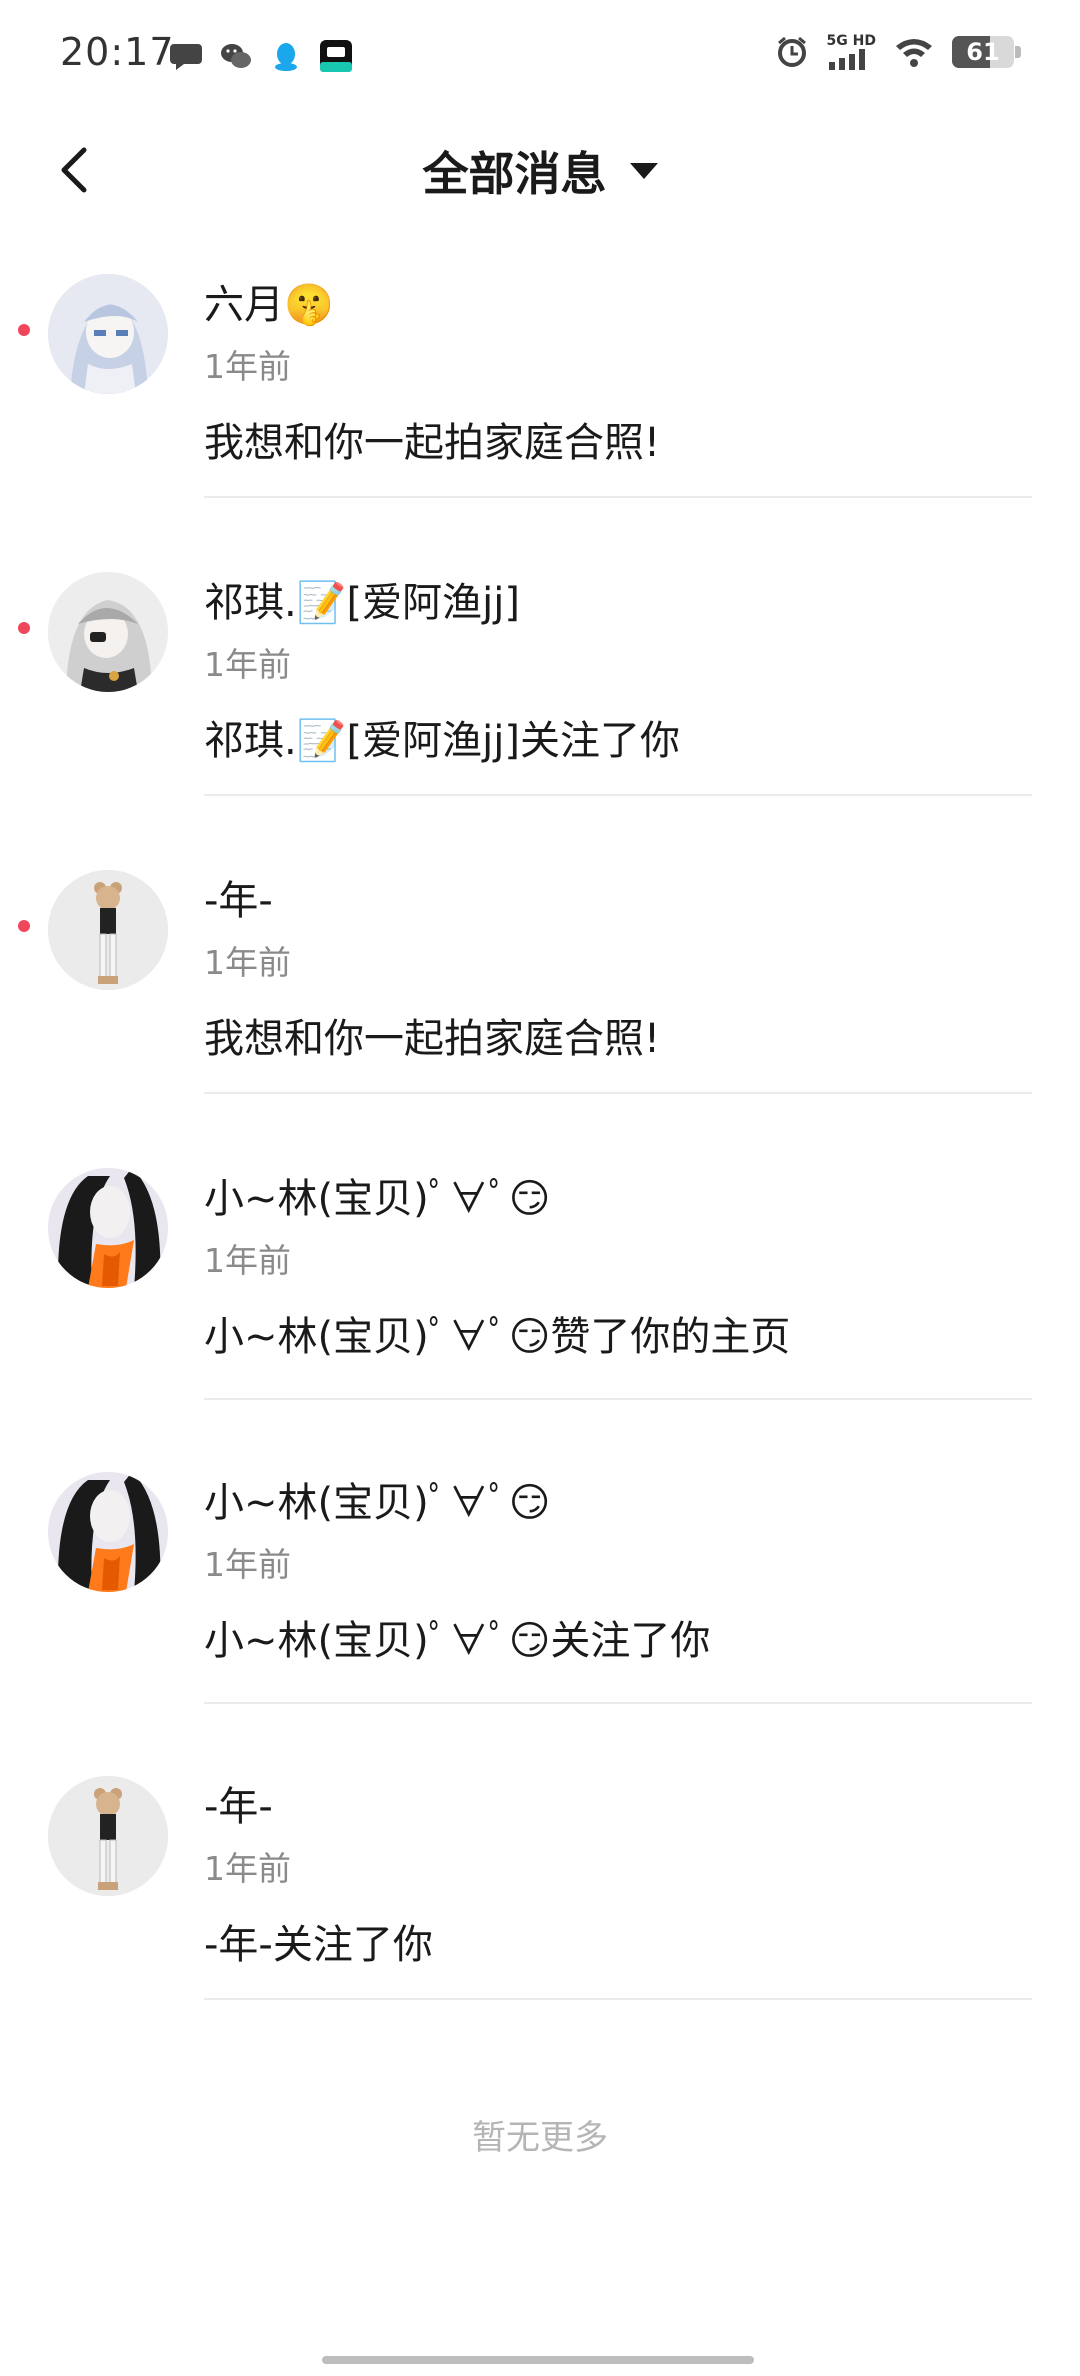  What do you see at coordinates (540, 1007) in the screenshot?
I see `list-item: -年- 1年前 我想和你一起拍家庭合照!` at bounding box center [540, 1007].